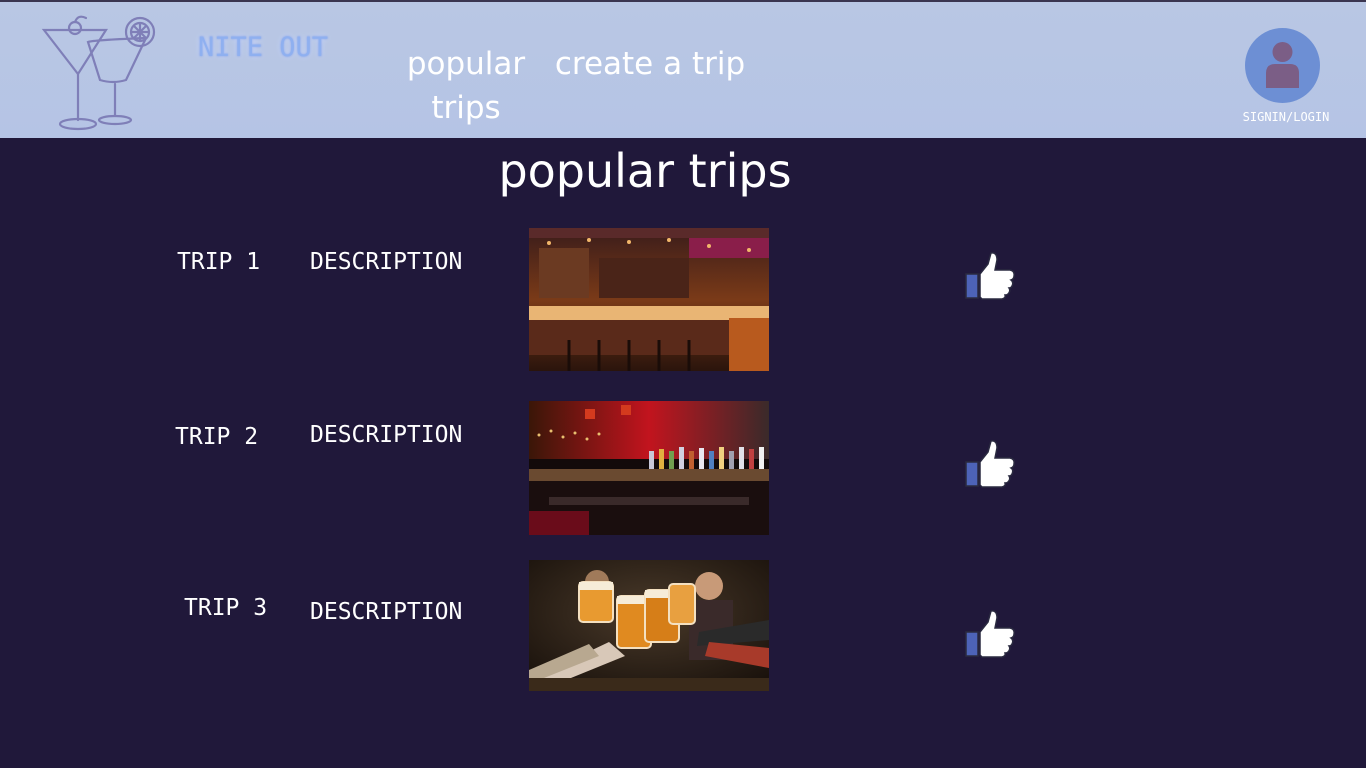 This screenshot has width=1366, height=768. I want to click on page-title: popular trips, so click(645, 171).